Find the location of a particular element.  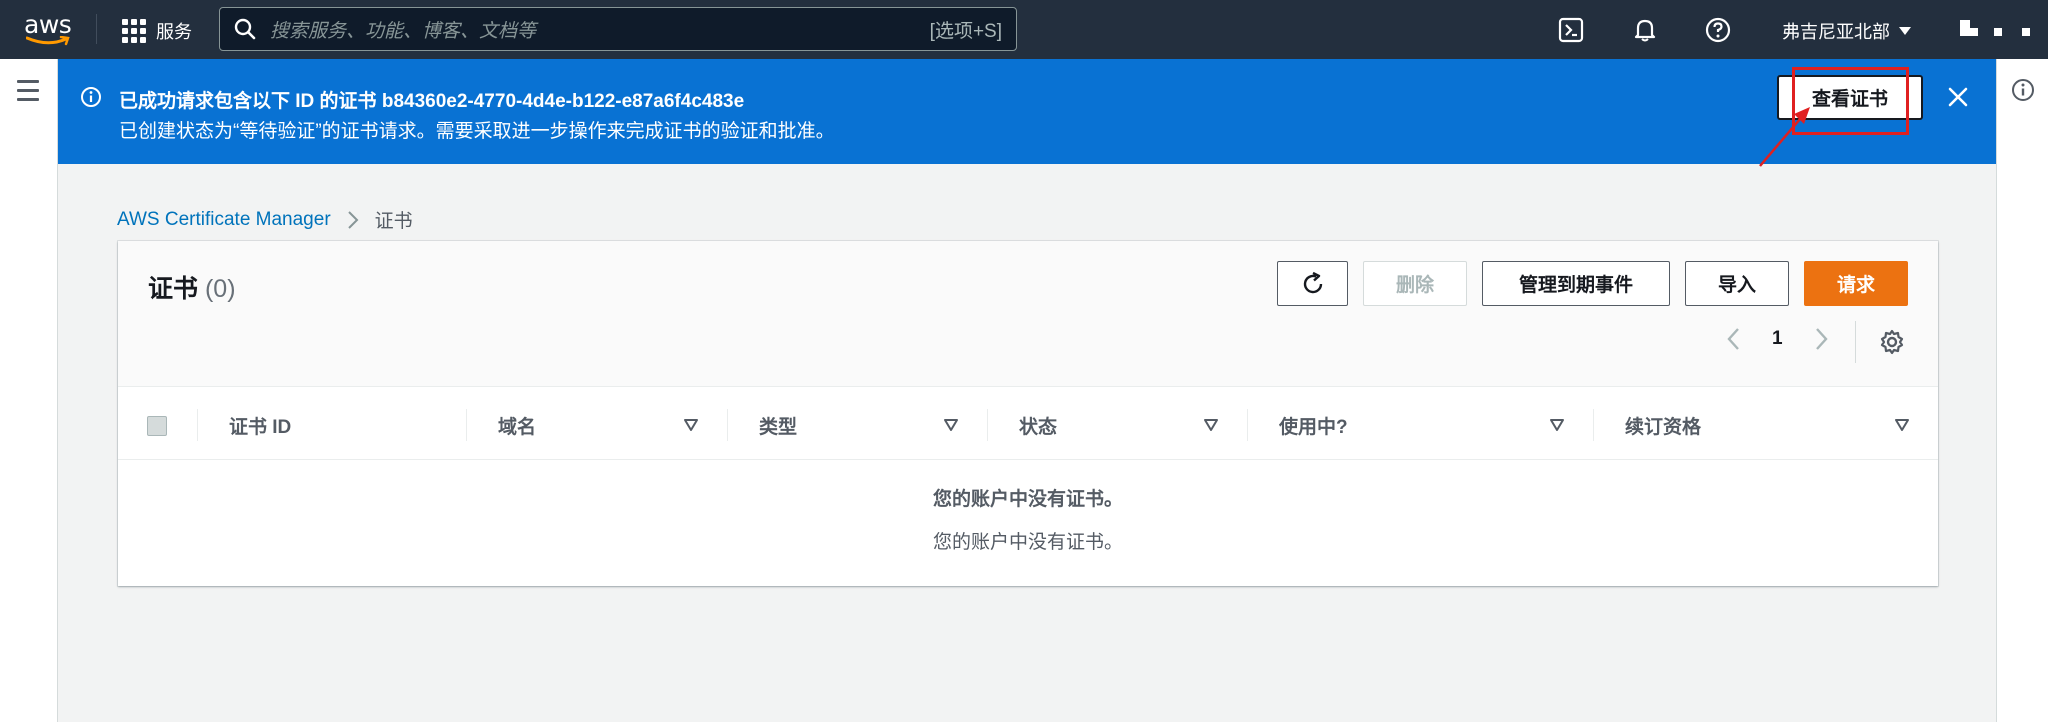

pagination: 1 is located at coordinates (1777, 339).